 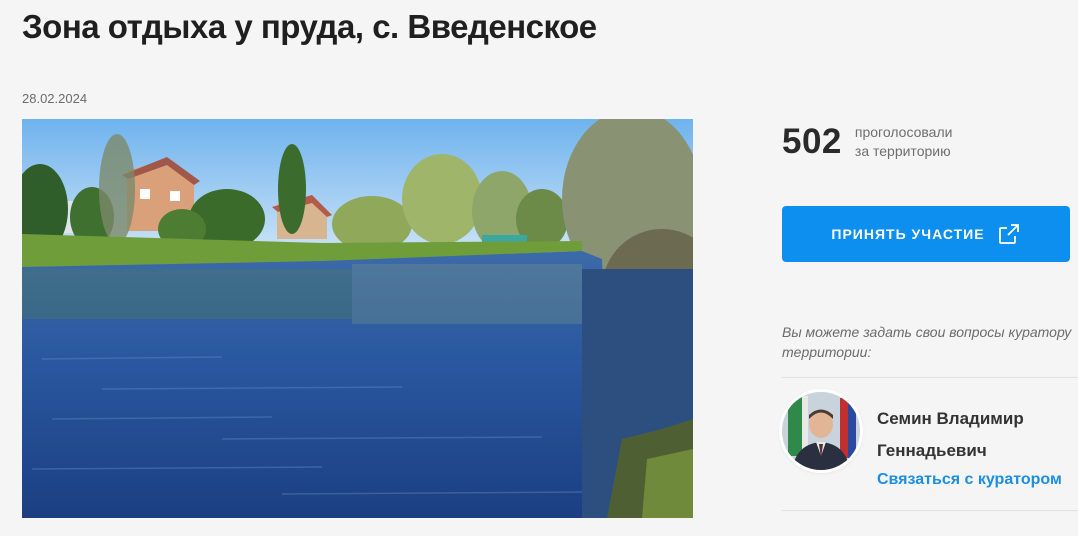 What do you see at coordinates (55, 98) in the screenshot?
I see `publish-date: 28.02.2024` at bounding box center [55, 98].